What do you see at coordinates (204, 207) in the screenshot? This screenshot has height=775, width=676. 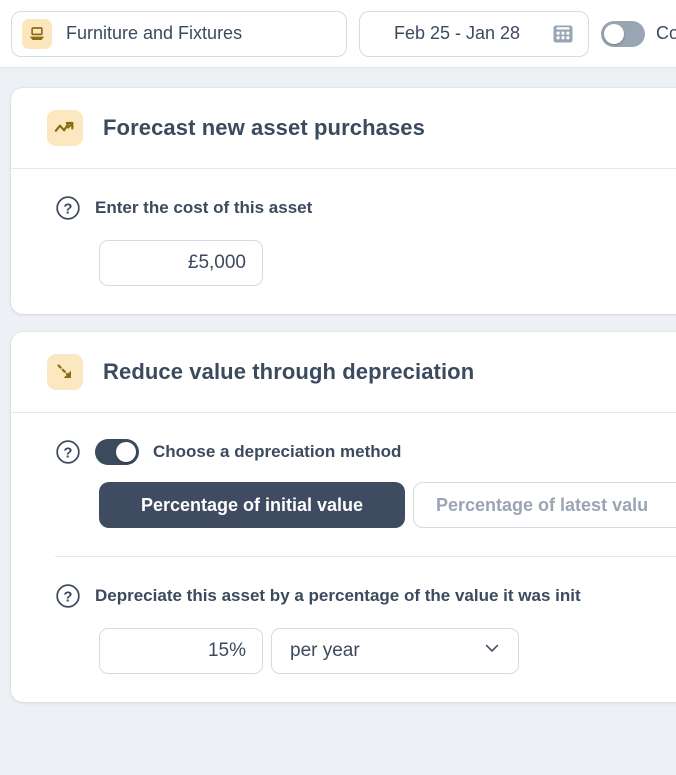 I see `question-enter-cost-label: Enter the cost of this asset` at bounding box center [204, 207].